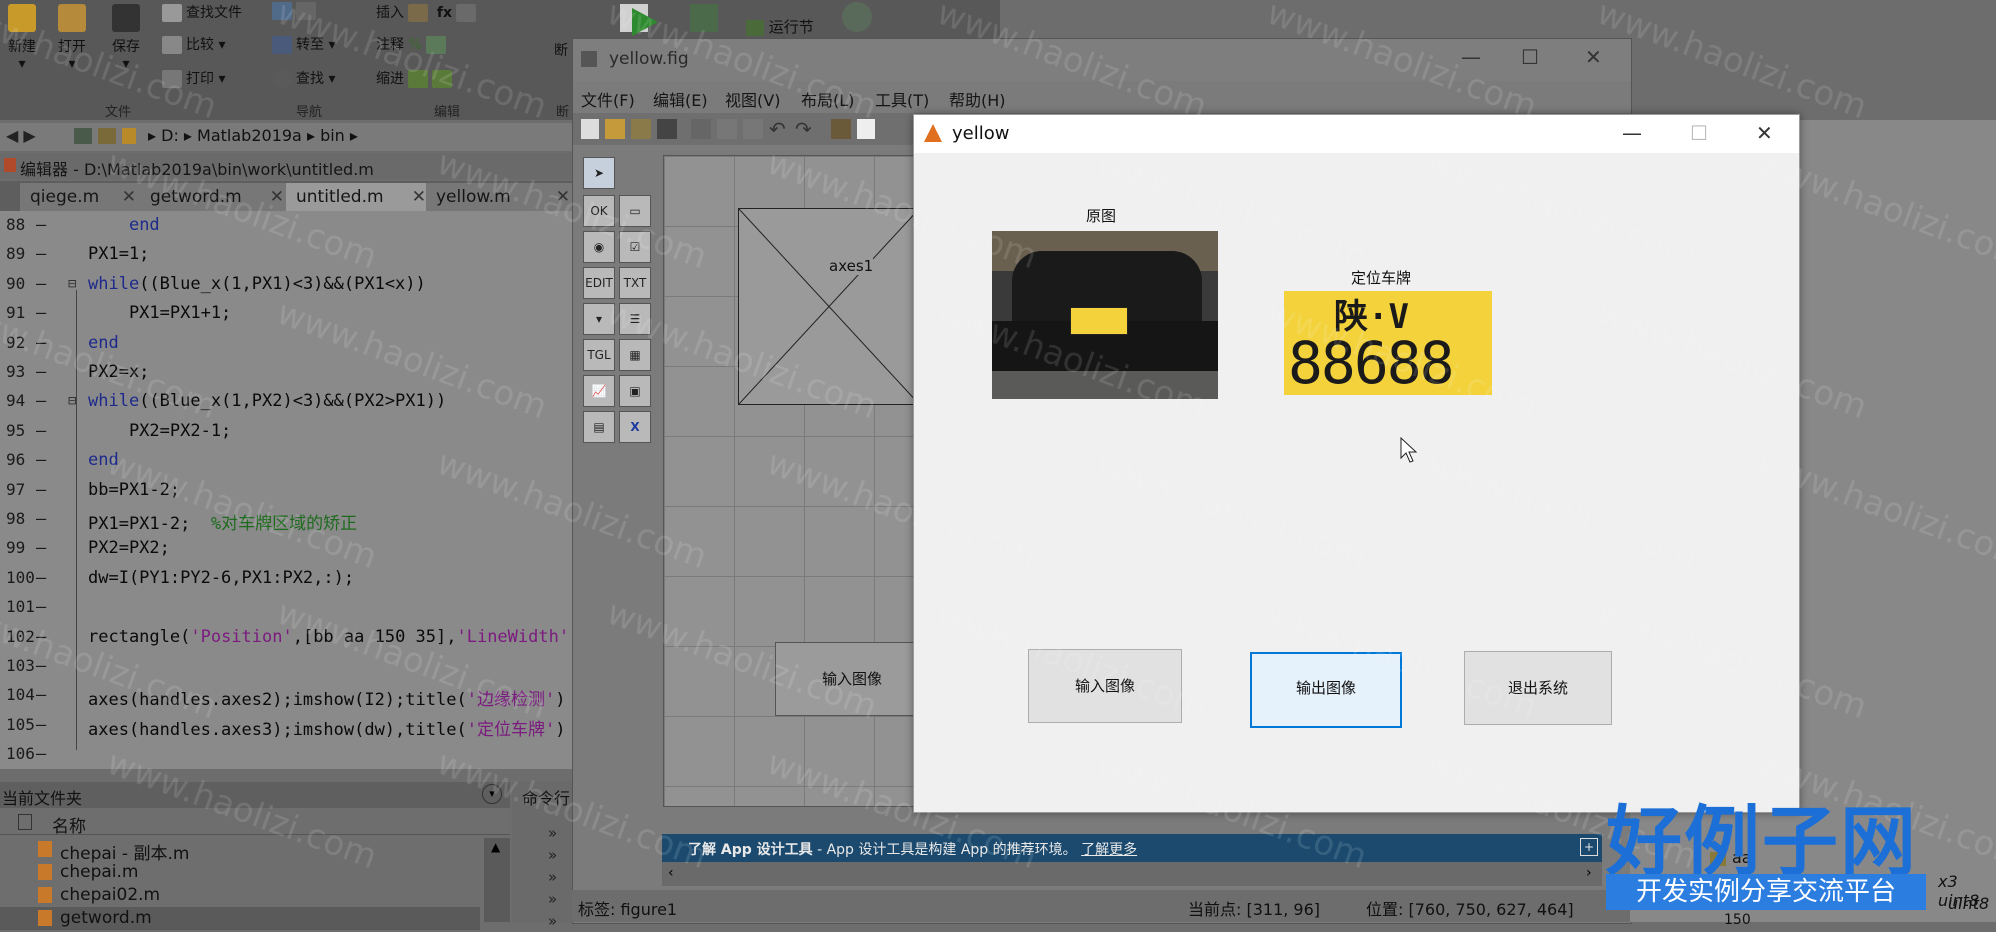 This screenshot has height=932, width=1996. I want to click on toggle-tool-icon: TGL, so click(599, 355).